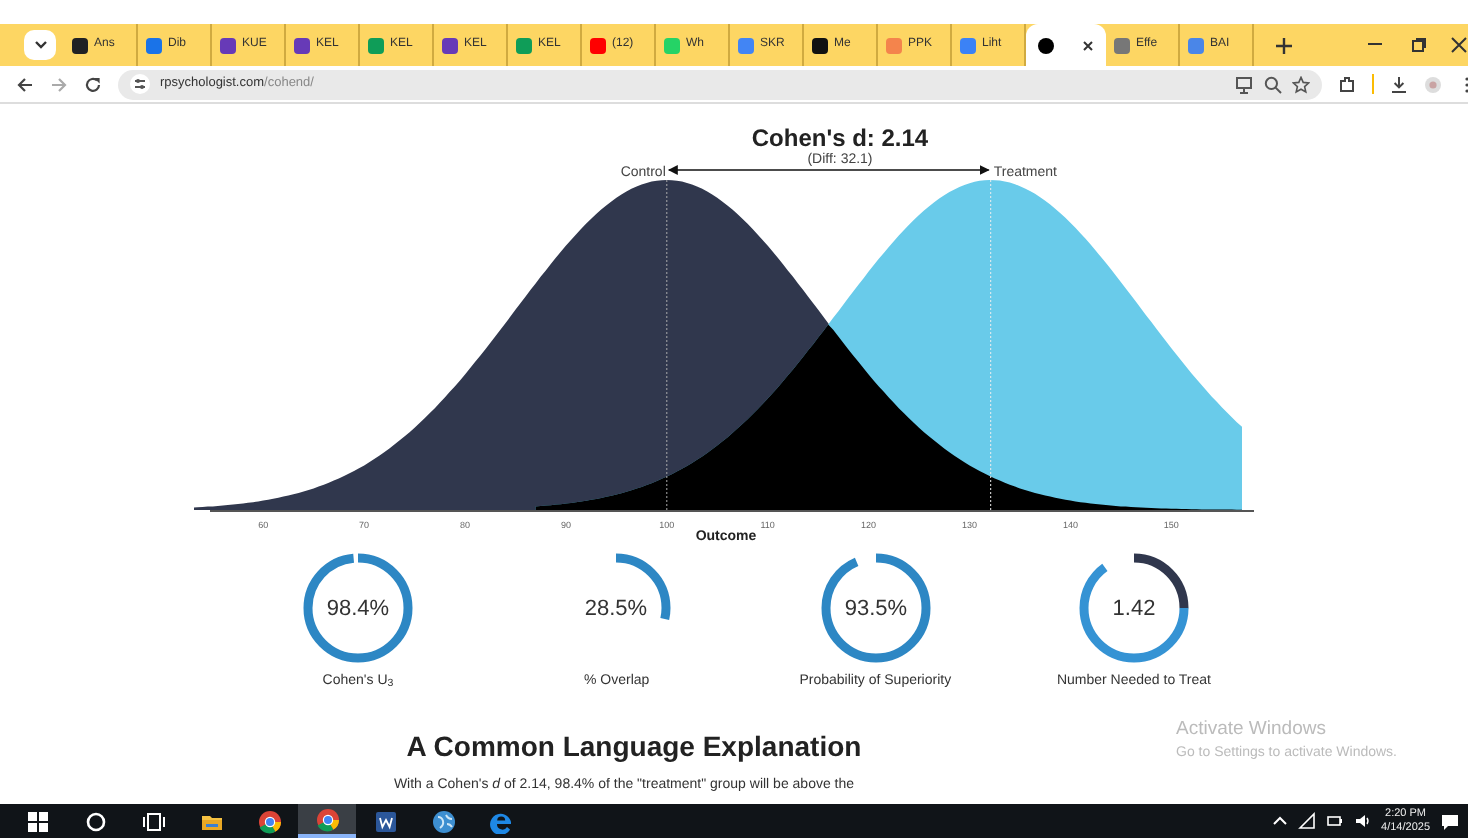  I want to click on reload-button, so click(93, 84).